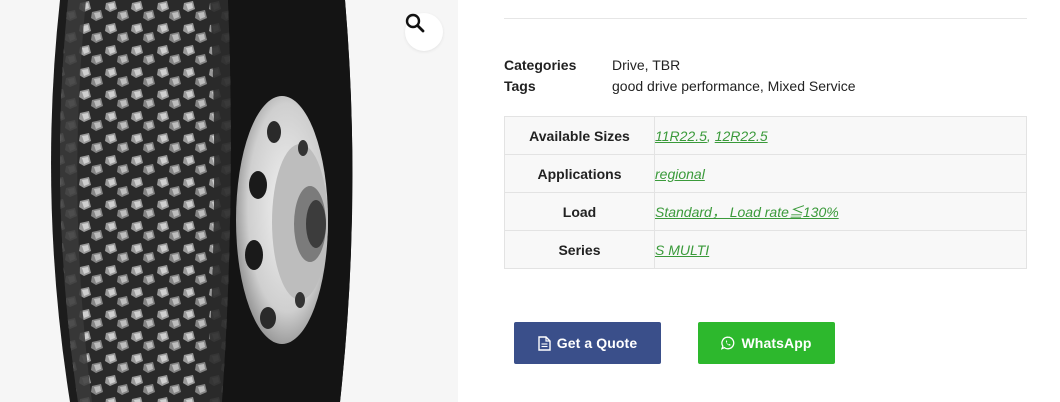  I want to click on categories-label: Categories, so click(540, 65).